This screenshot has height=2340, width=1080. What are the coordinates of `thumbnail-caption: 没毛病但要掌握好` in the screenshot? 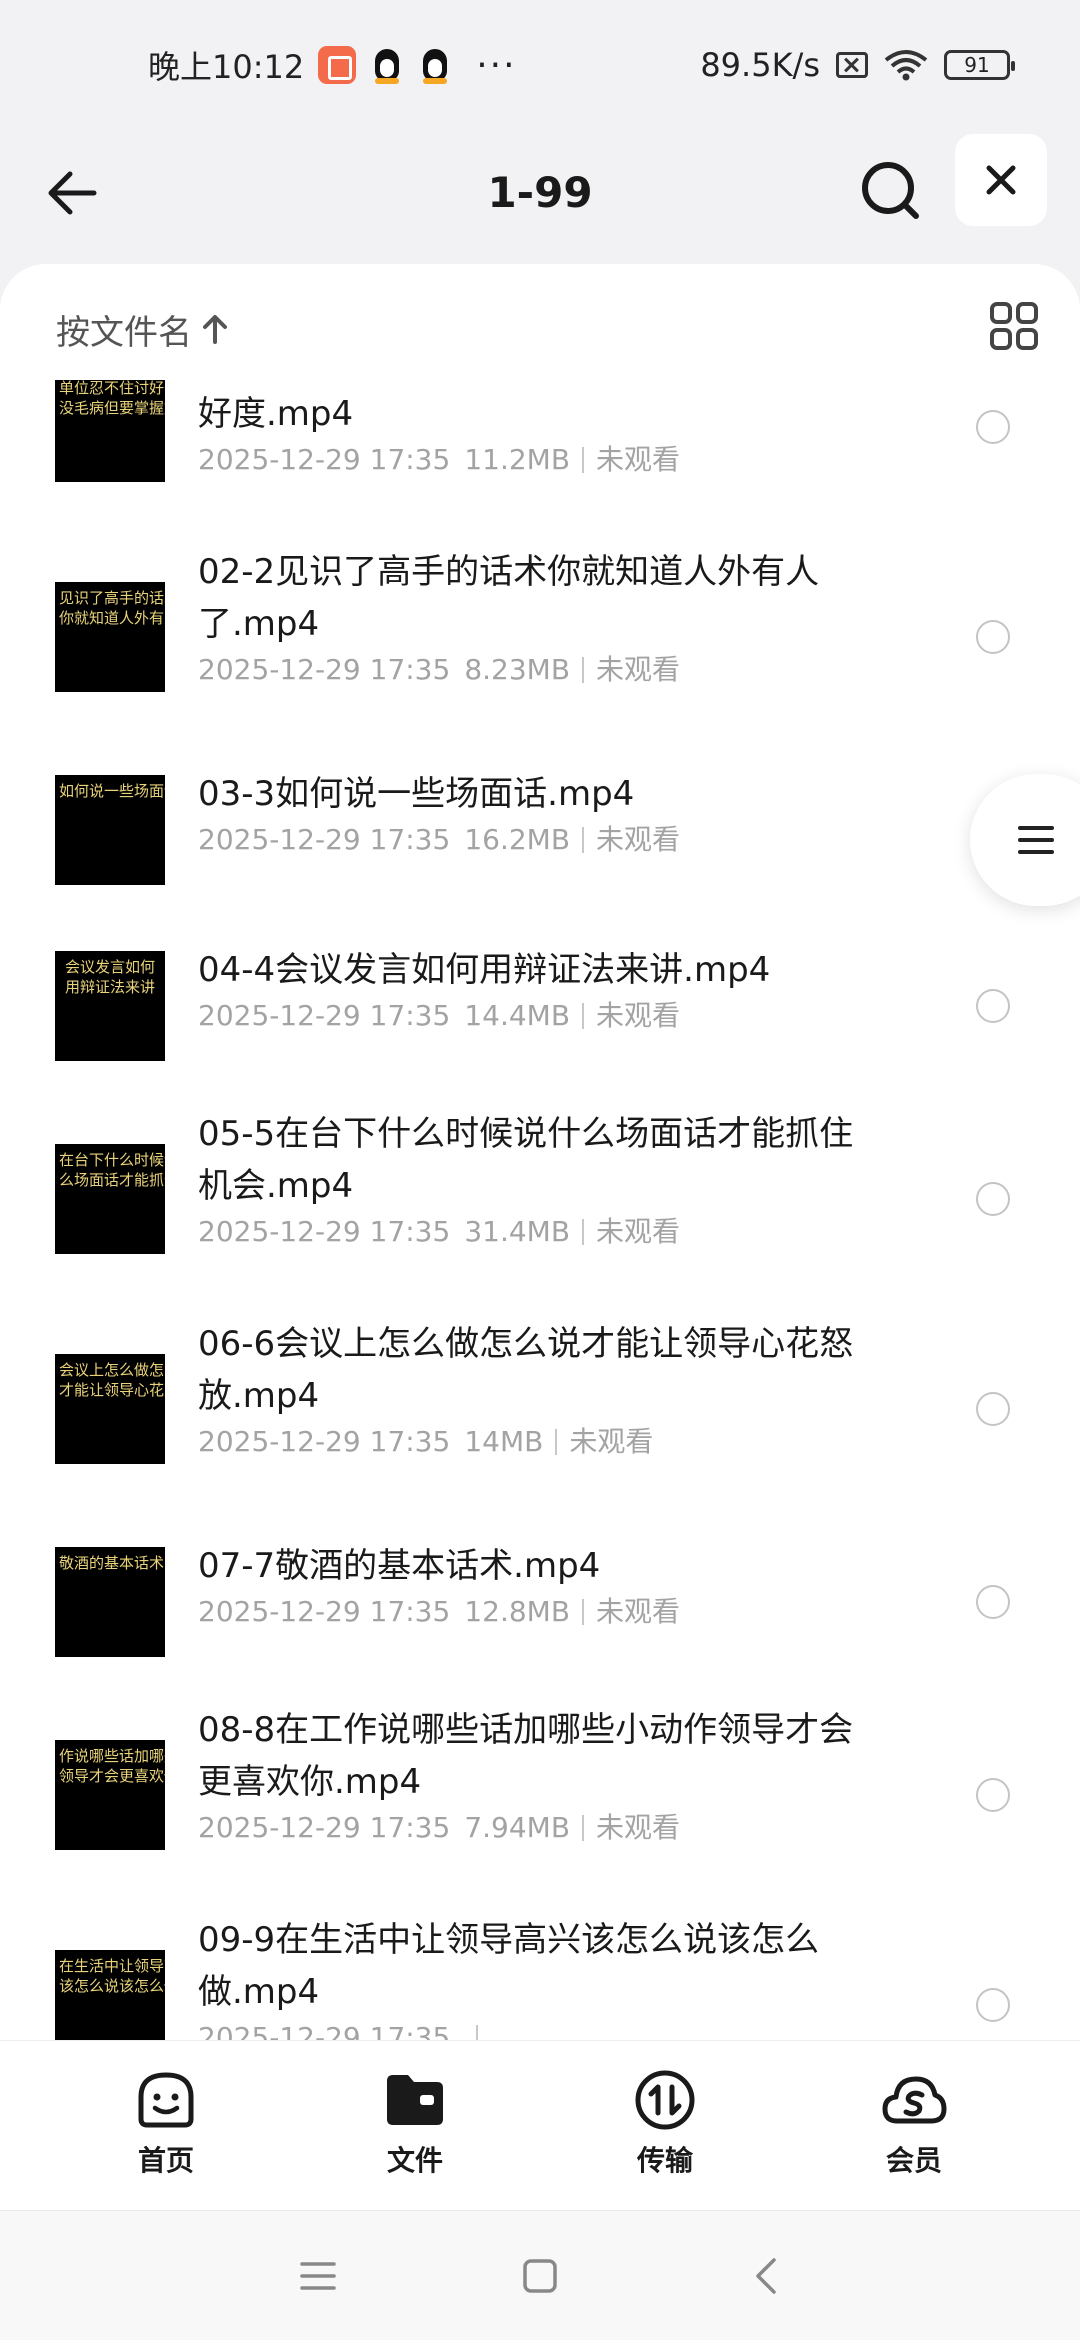 It's located at (112, 408).